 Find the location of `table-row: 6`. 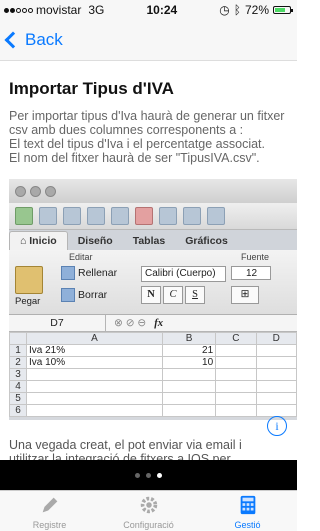

table-row: 6 is located at coordinates (153, 410).